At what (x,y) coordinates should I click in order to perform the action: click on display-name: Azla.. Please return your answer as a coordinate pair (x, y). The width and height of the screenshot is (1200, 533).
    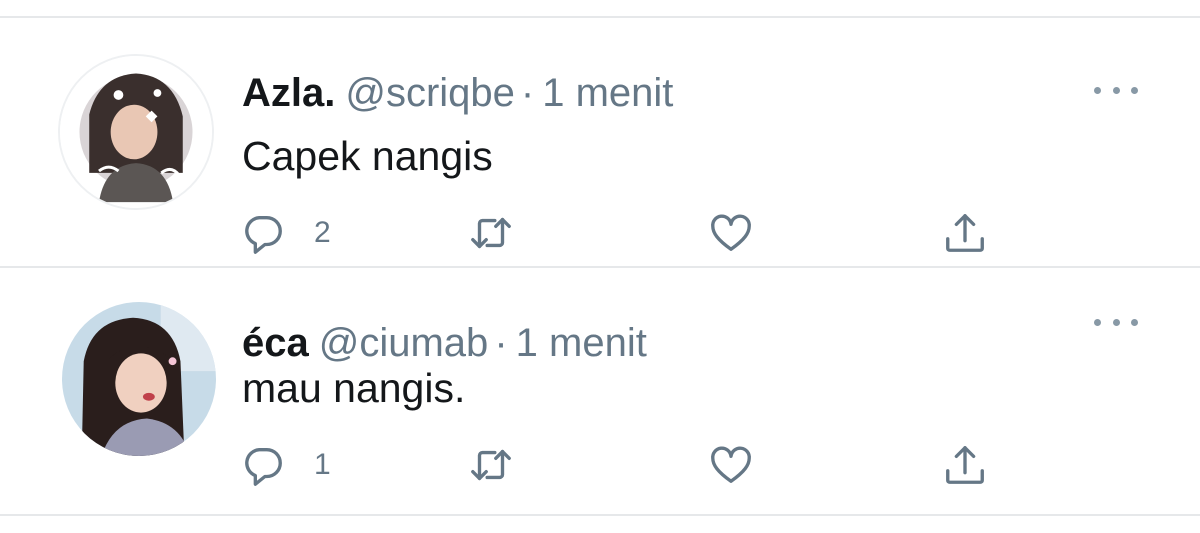
    Looking at the image, I should click on (288, 93).